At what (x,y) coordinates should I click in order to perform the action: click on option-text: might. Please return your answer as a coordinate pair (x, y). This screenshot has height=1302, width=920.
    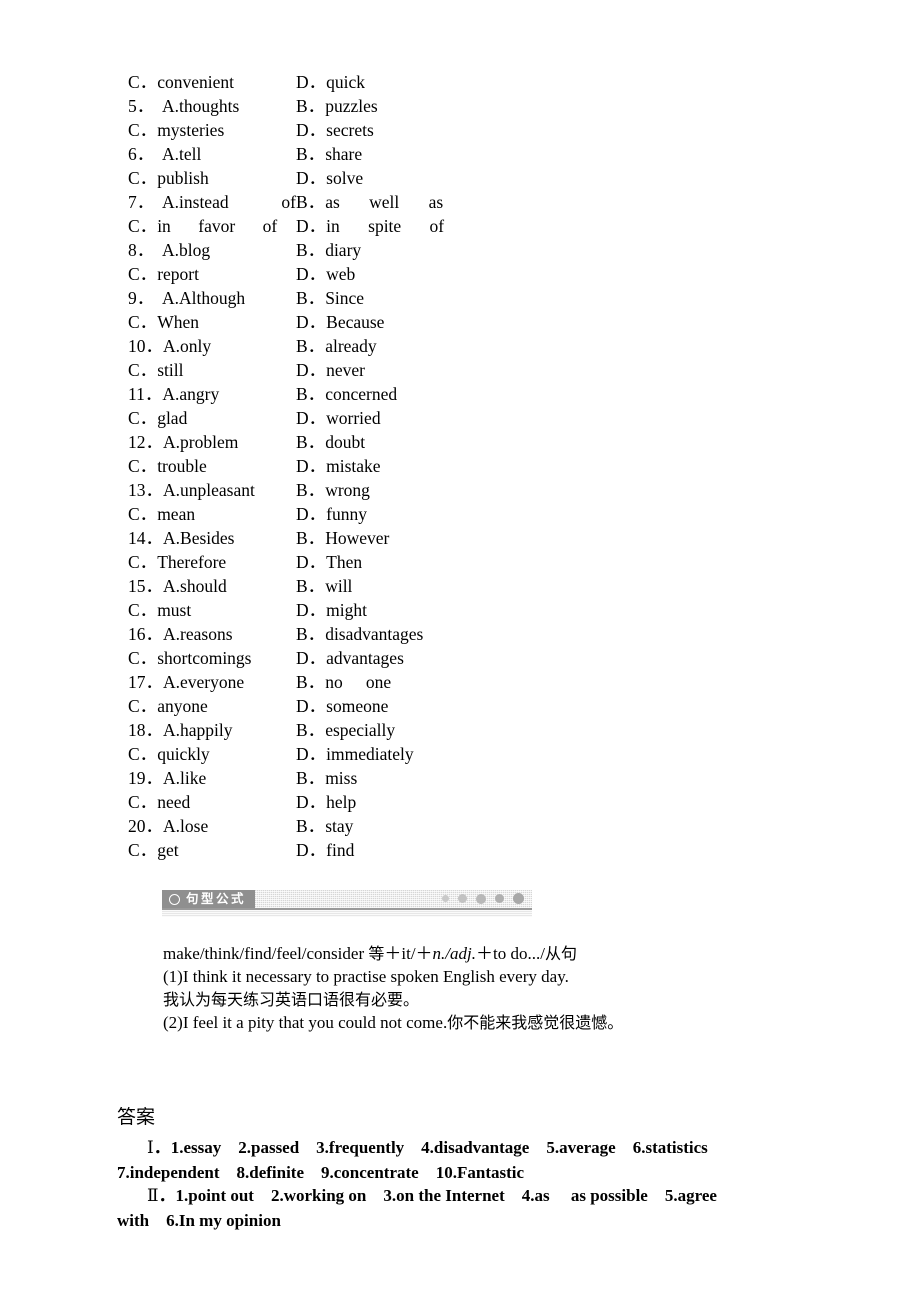
    Looking at the image, I should click on (346, 610).